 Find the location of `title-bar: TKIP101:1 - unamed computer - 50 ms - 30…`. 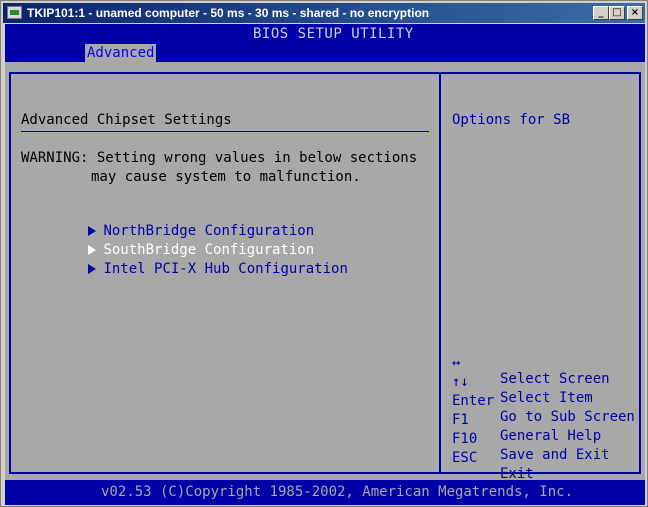

title-bar: TKIP101:1 - unamed computer - 50 ms - 30… is located at coordinates (324, 13).